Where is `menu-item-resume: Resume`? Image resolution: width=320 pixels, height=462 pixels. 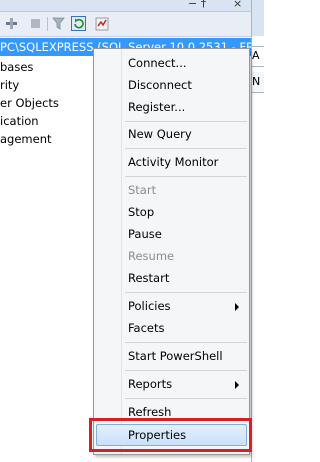 menu-item-resume: Resume is located at coordinates (151, 256).